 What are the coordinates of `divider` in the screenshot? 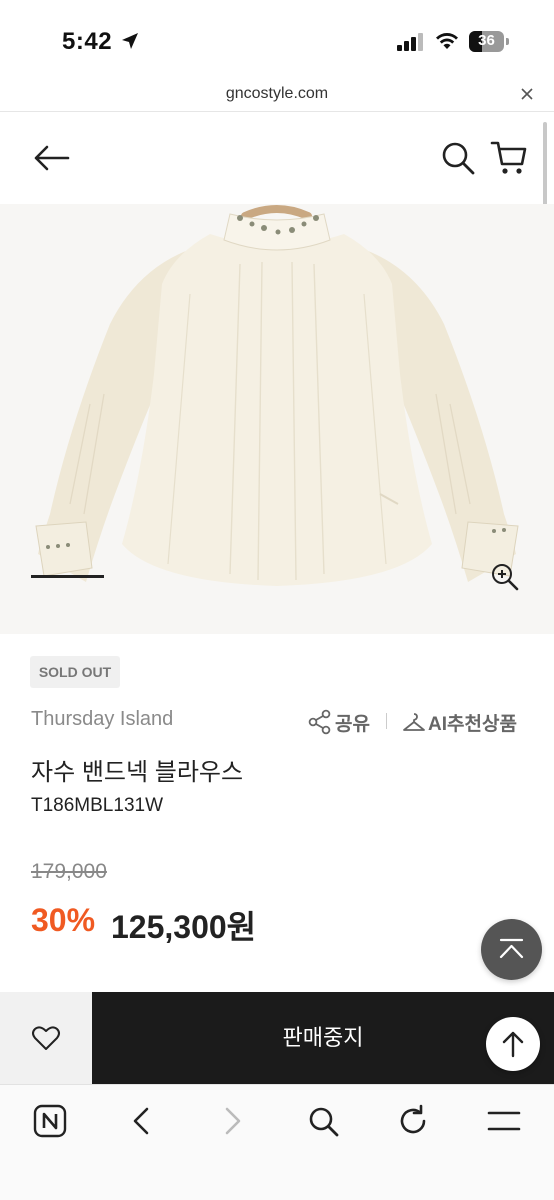 It's located at (386, 721).